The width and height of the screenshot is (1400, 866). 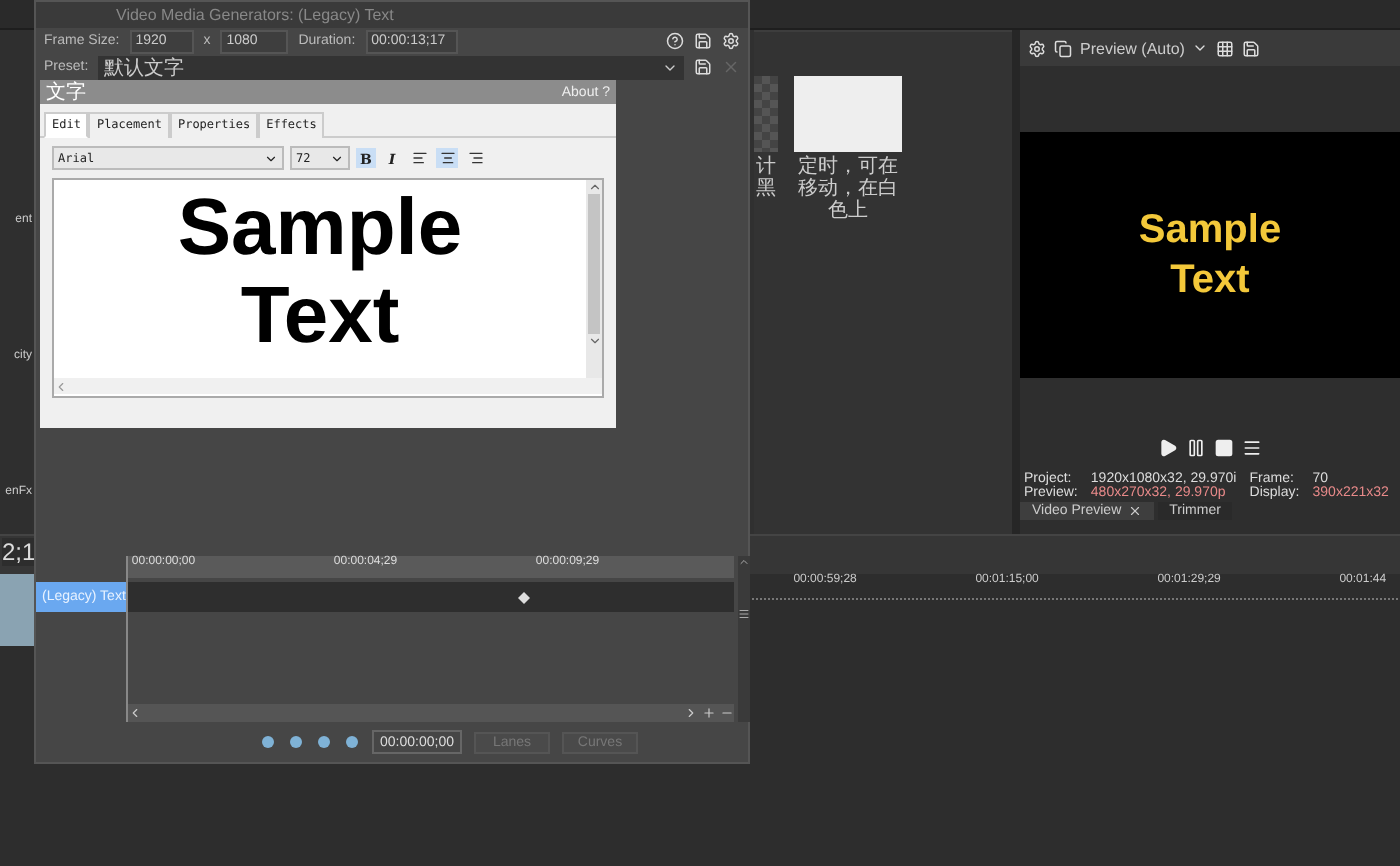 What do you see at coordinates (594, 187) in the screenshot?
I see `scroll-up-icon` at bounding box center [594, 187].